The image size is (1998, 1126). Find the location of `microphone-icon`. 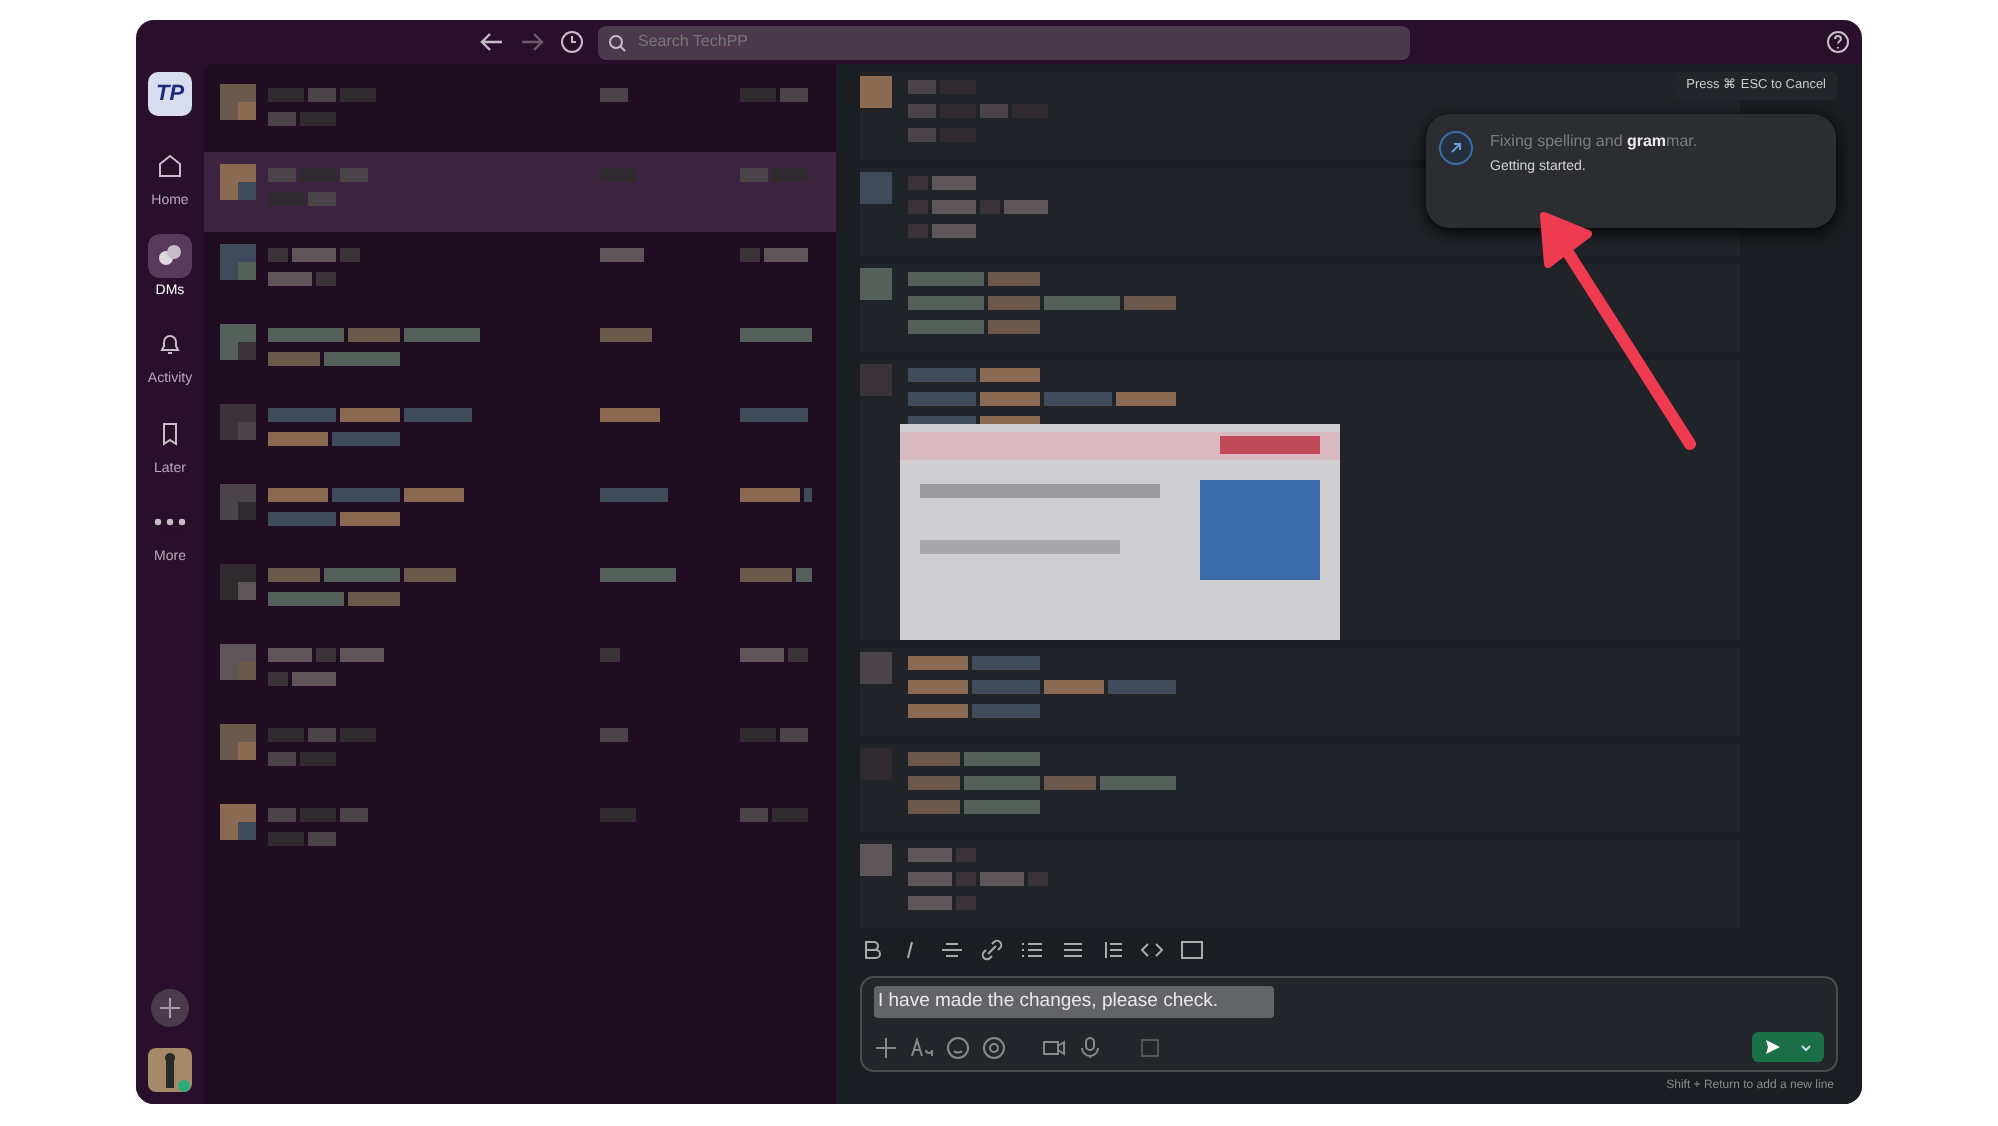

microphone-icon is located at coordinates (1090, 1047).